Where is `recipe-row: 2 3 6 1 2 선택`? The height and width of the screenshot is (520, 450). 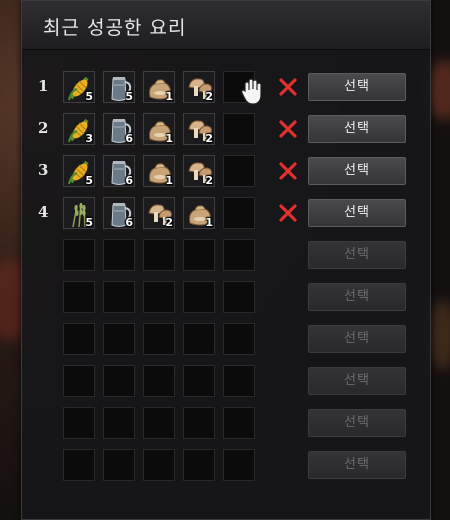 recipe-row: 2 3 6 1 2 선택 is located at coordinates (226, 130).